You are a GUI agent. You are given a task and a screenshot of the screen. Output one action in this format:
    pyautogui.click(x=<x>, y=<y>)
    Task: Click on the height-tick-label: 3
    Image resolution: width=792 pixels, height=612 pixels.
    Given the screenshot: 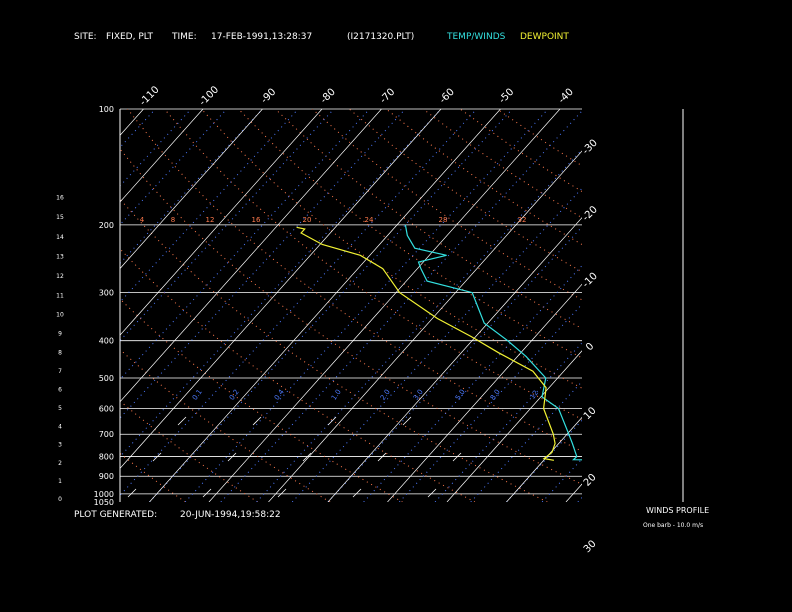 What is the action you would take?
    pyautogui.click(x=60, y=445)
    